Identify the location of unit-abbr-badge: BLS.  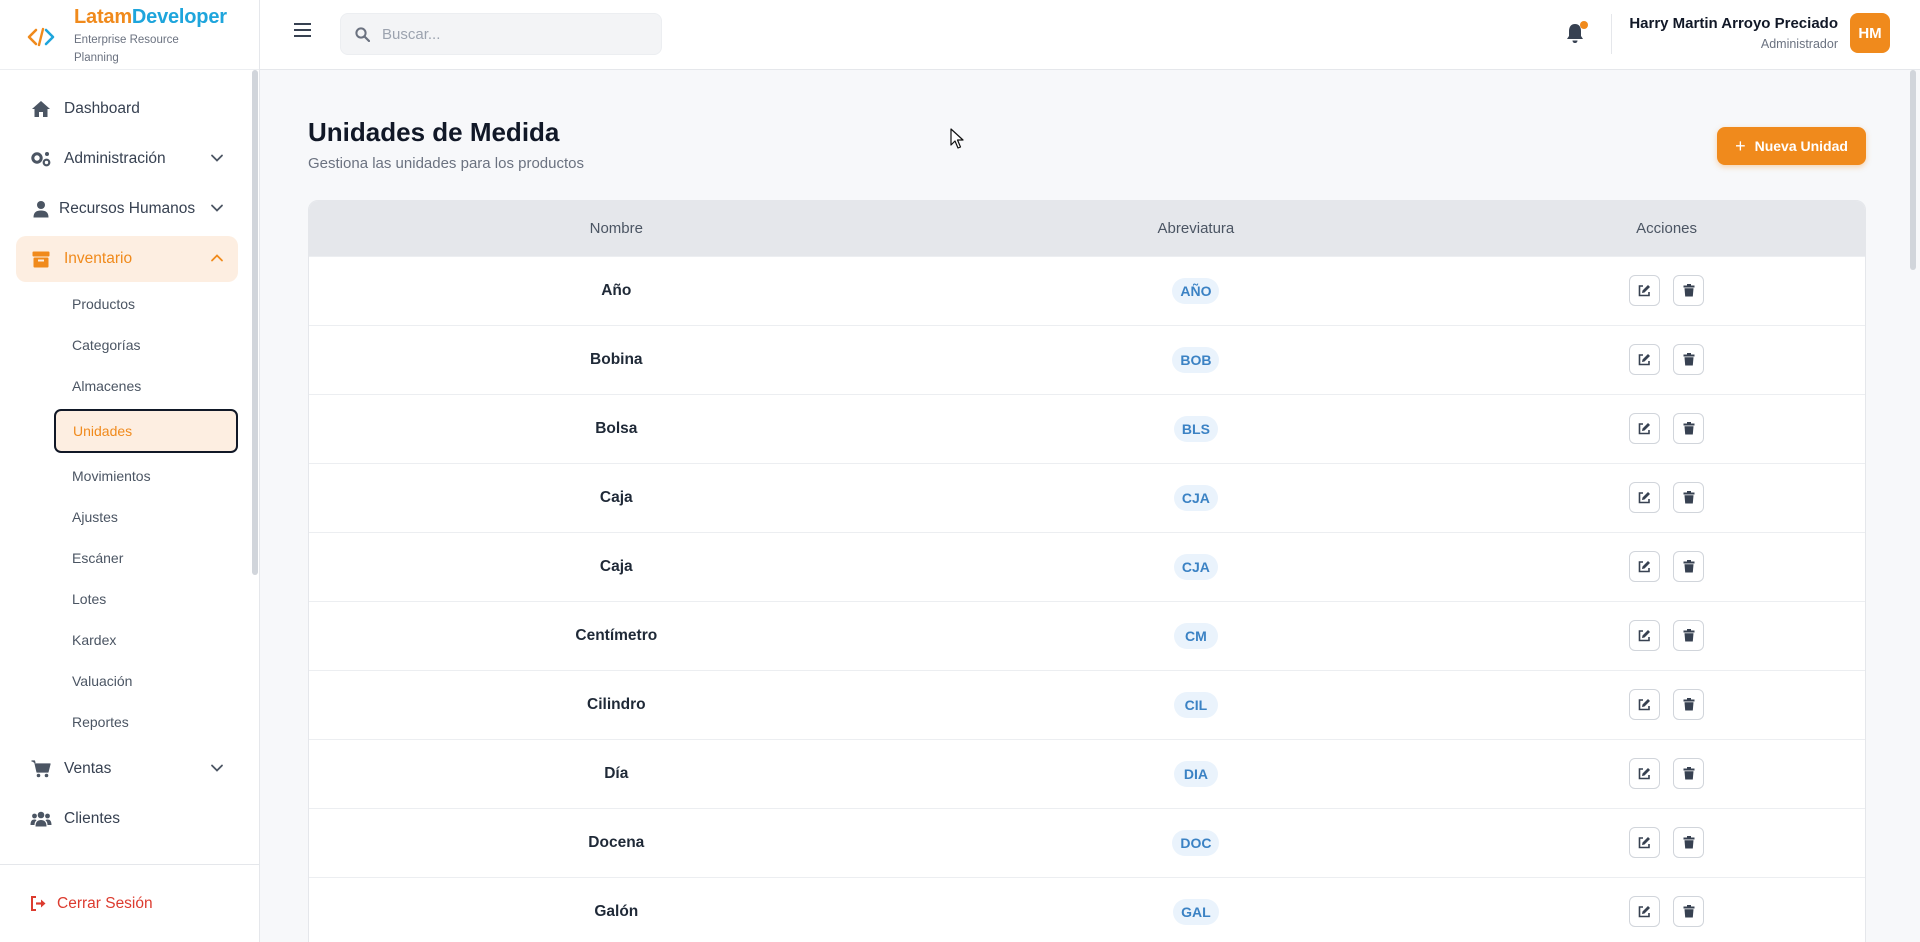
(1195, 428).